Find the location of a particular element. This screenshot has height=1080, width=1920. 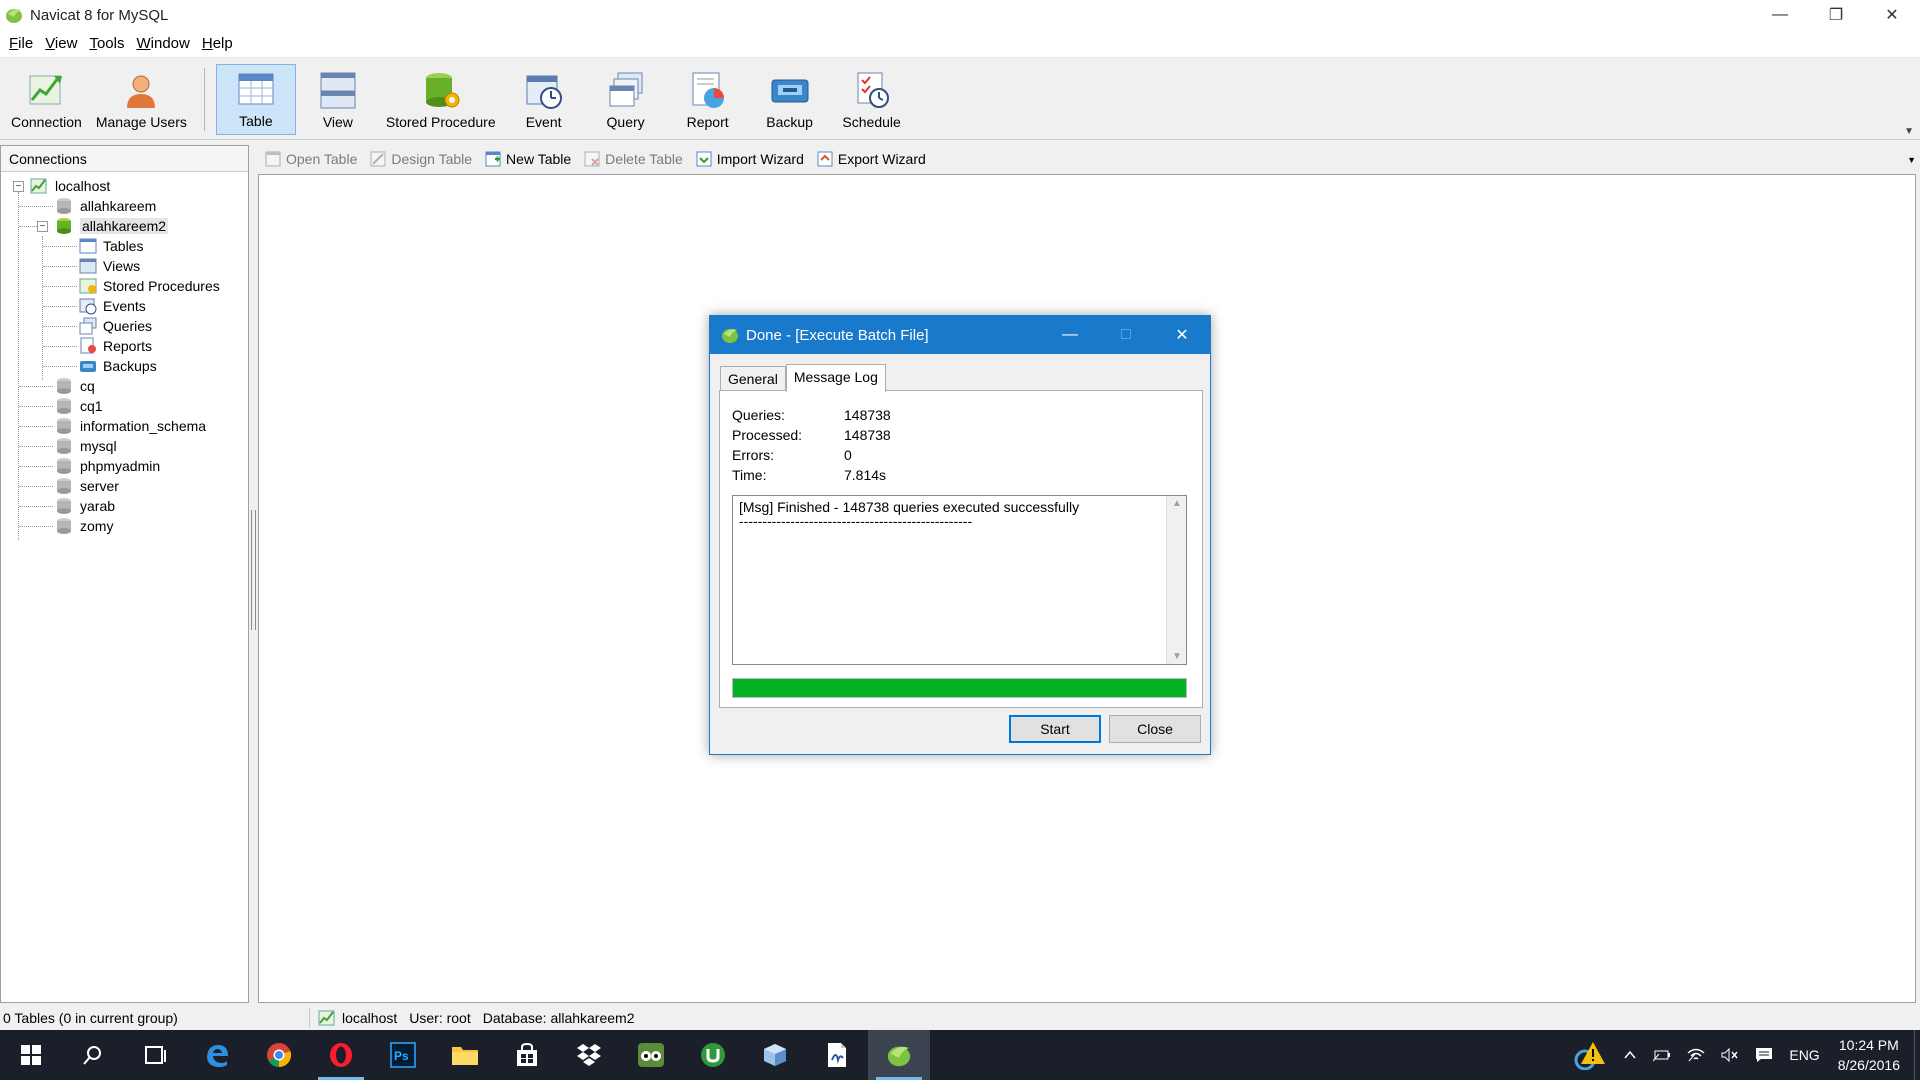

taskbar-dropbox is located at coordinates (589, 1055).